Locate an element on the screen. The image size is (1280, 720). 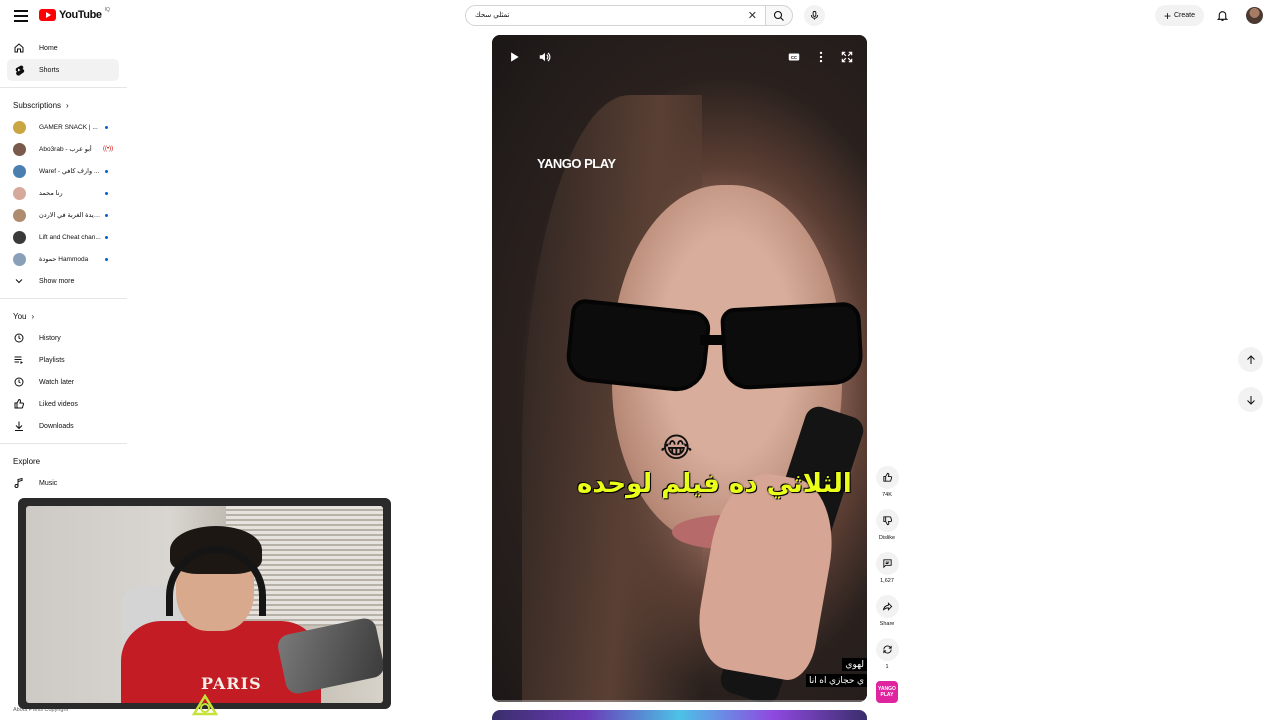
arrow-up-icon is located at coordinates (1250, 359).